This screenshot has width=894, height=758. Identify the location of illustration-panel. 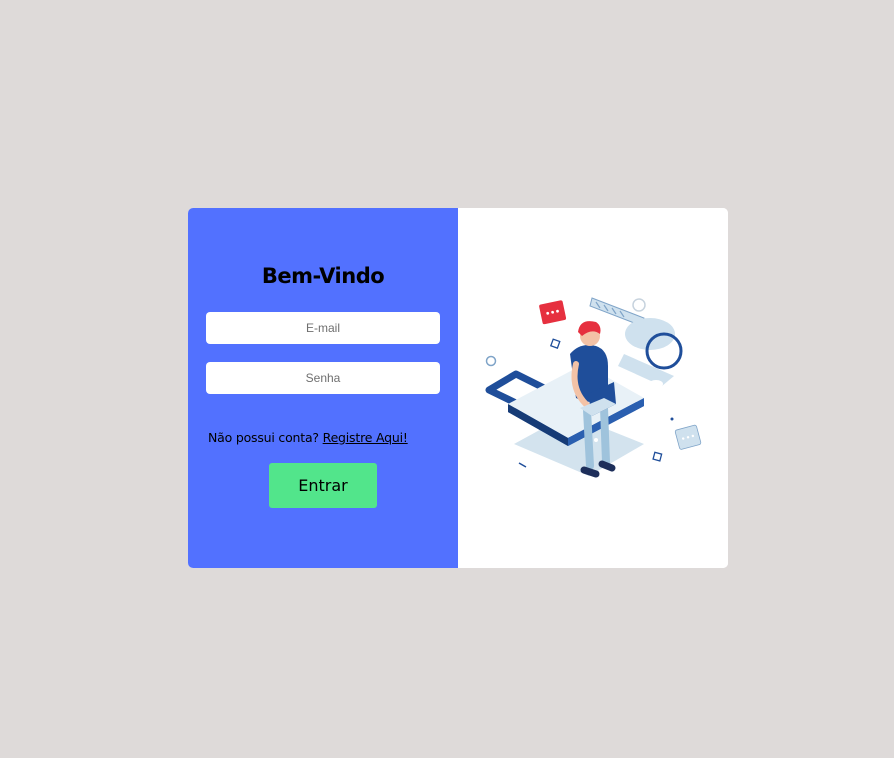
(593, 388).